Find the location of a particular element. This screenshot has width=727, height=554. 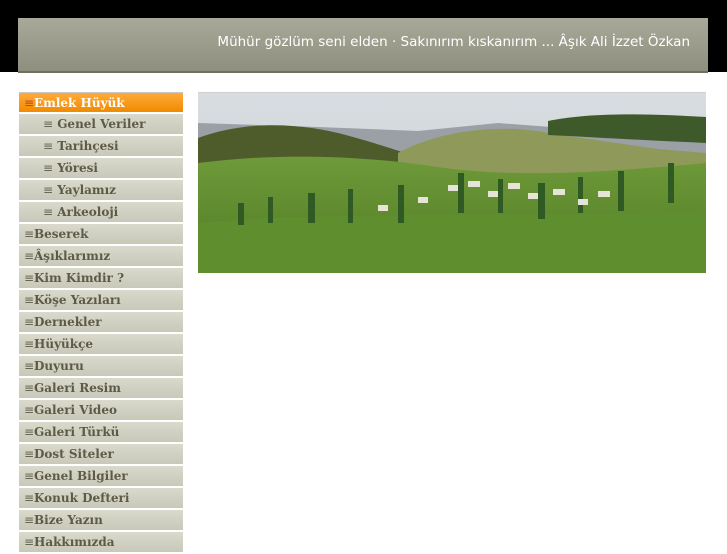

sidebar-item-label: Genel Veriler is located at coordinates (101, 124).